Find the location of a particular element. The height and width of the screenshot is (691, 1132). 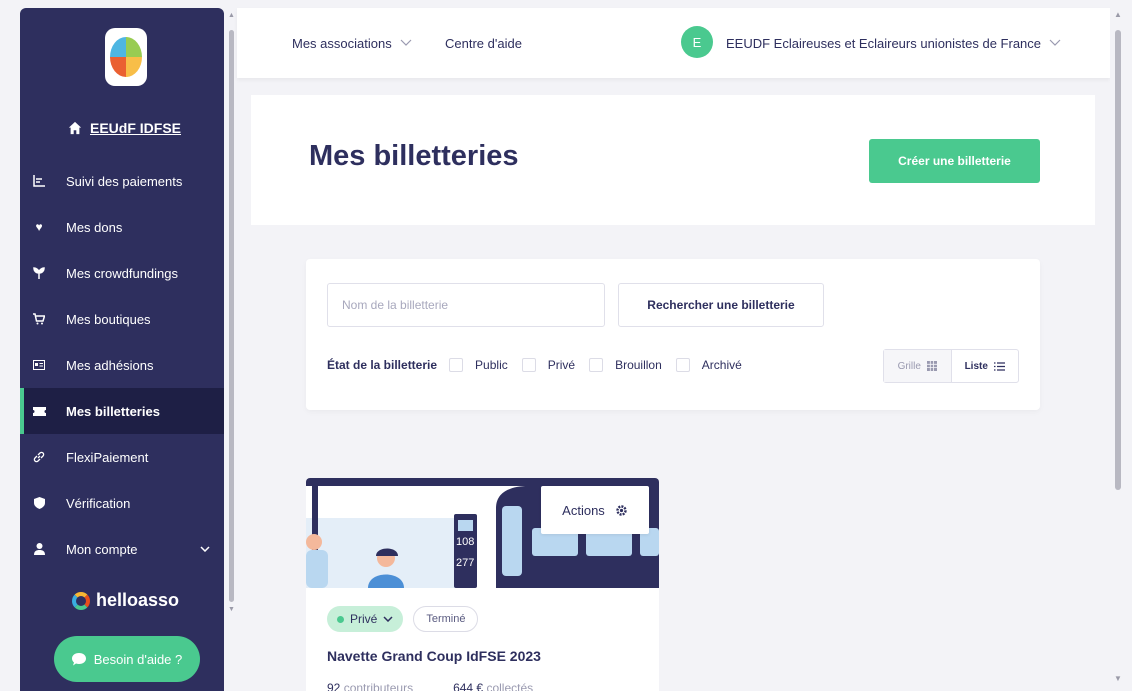

sidebar-item-label: Mes billetteries is located at coordinates (113, 411).